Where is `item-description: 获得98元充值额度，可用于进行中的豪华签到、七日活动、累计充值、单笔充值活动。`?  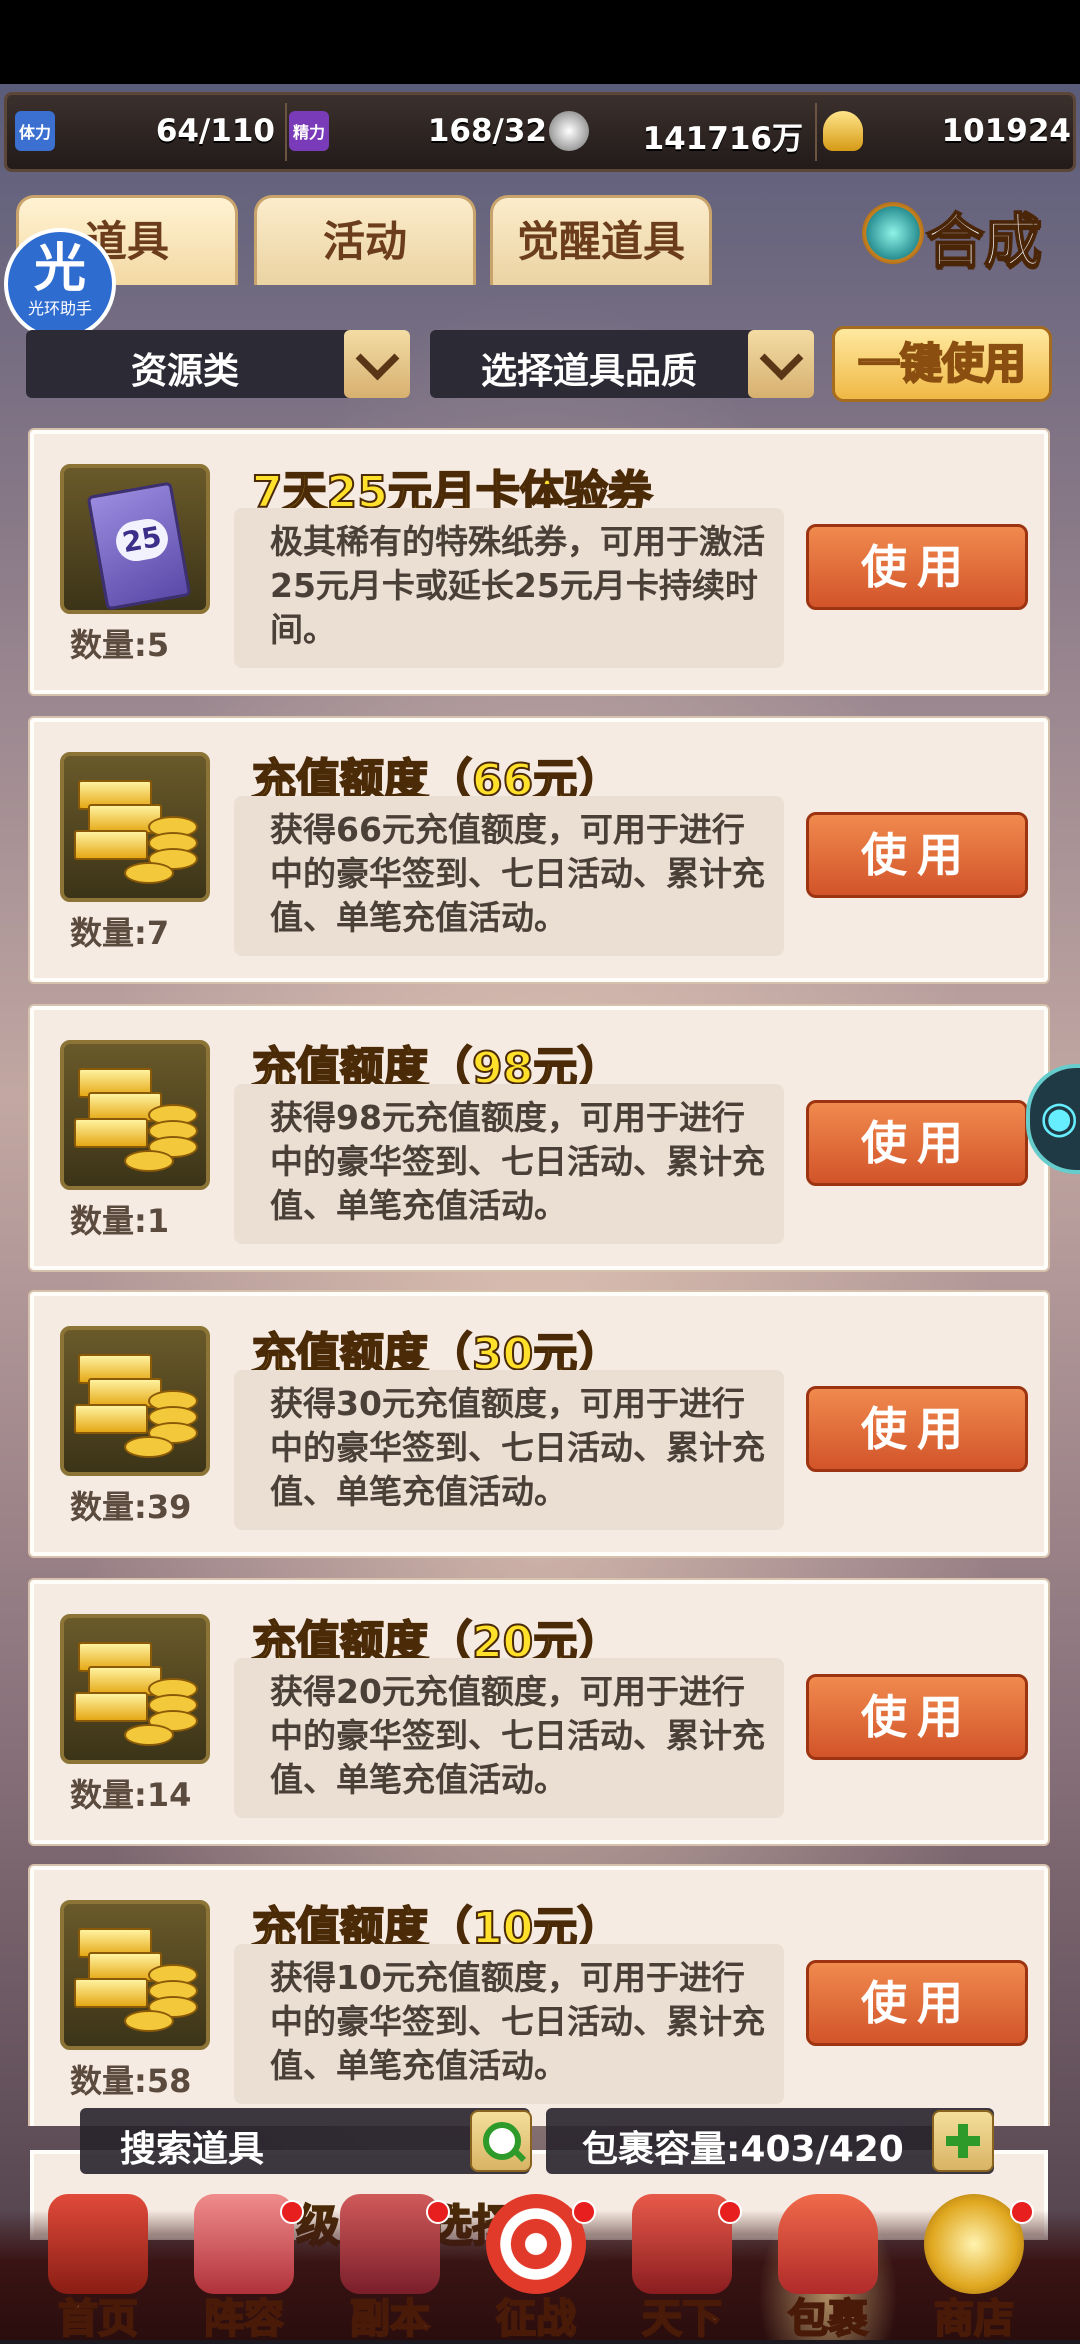
item-description: 获得98元充值额度，可用于进行中的豪华签到、七日活动、累计充值、单笔充值活动。 is located at coordinates (509, 1164).